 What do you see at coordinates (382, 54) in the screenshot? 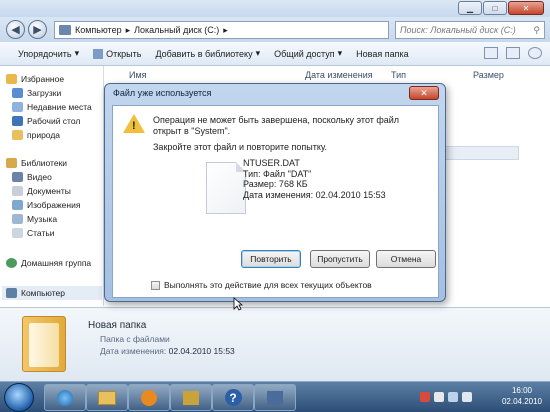
I see `new-folder-button: Новая папка` at bounding box center [382, 54].